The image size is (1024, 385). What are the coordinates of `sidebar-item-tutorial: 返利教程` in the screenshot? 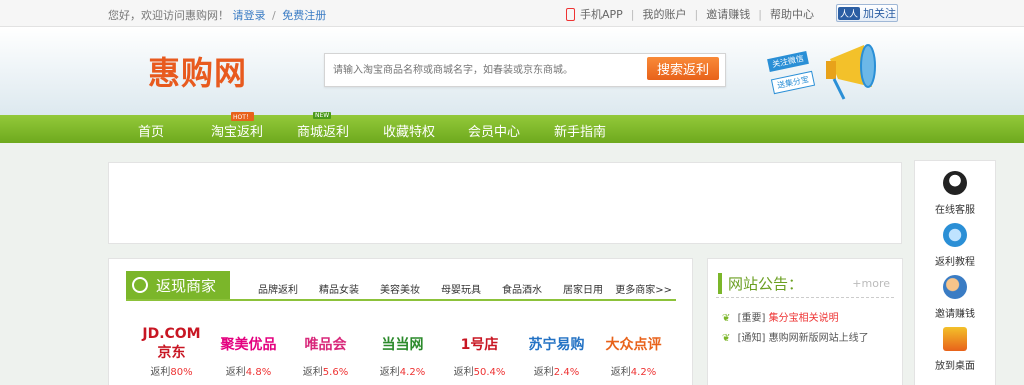 It's located at (955, 245).